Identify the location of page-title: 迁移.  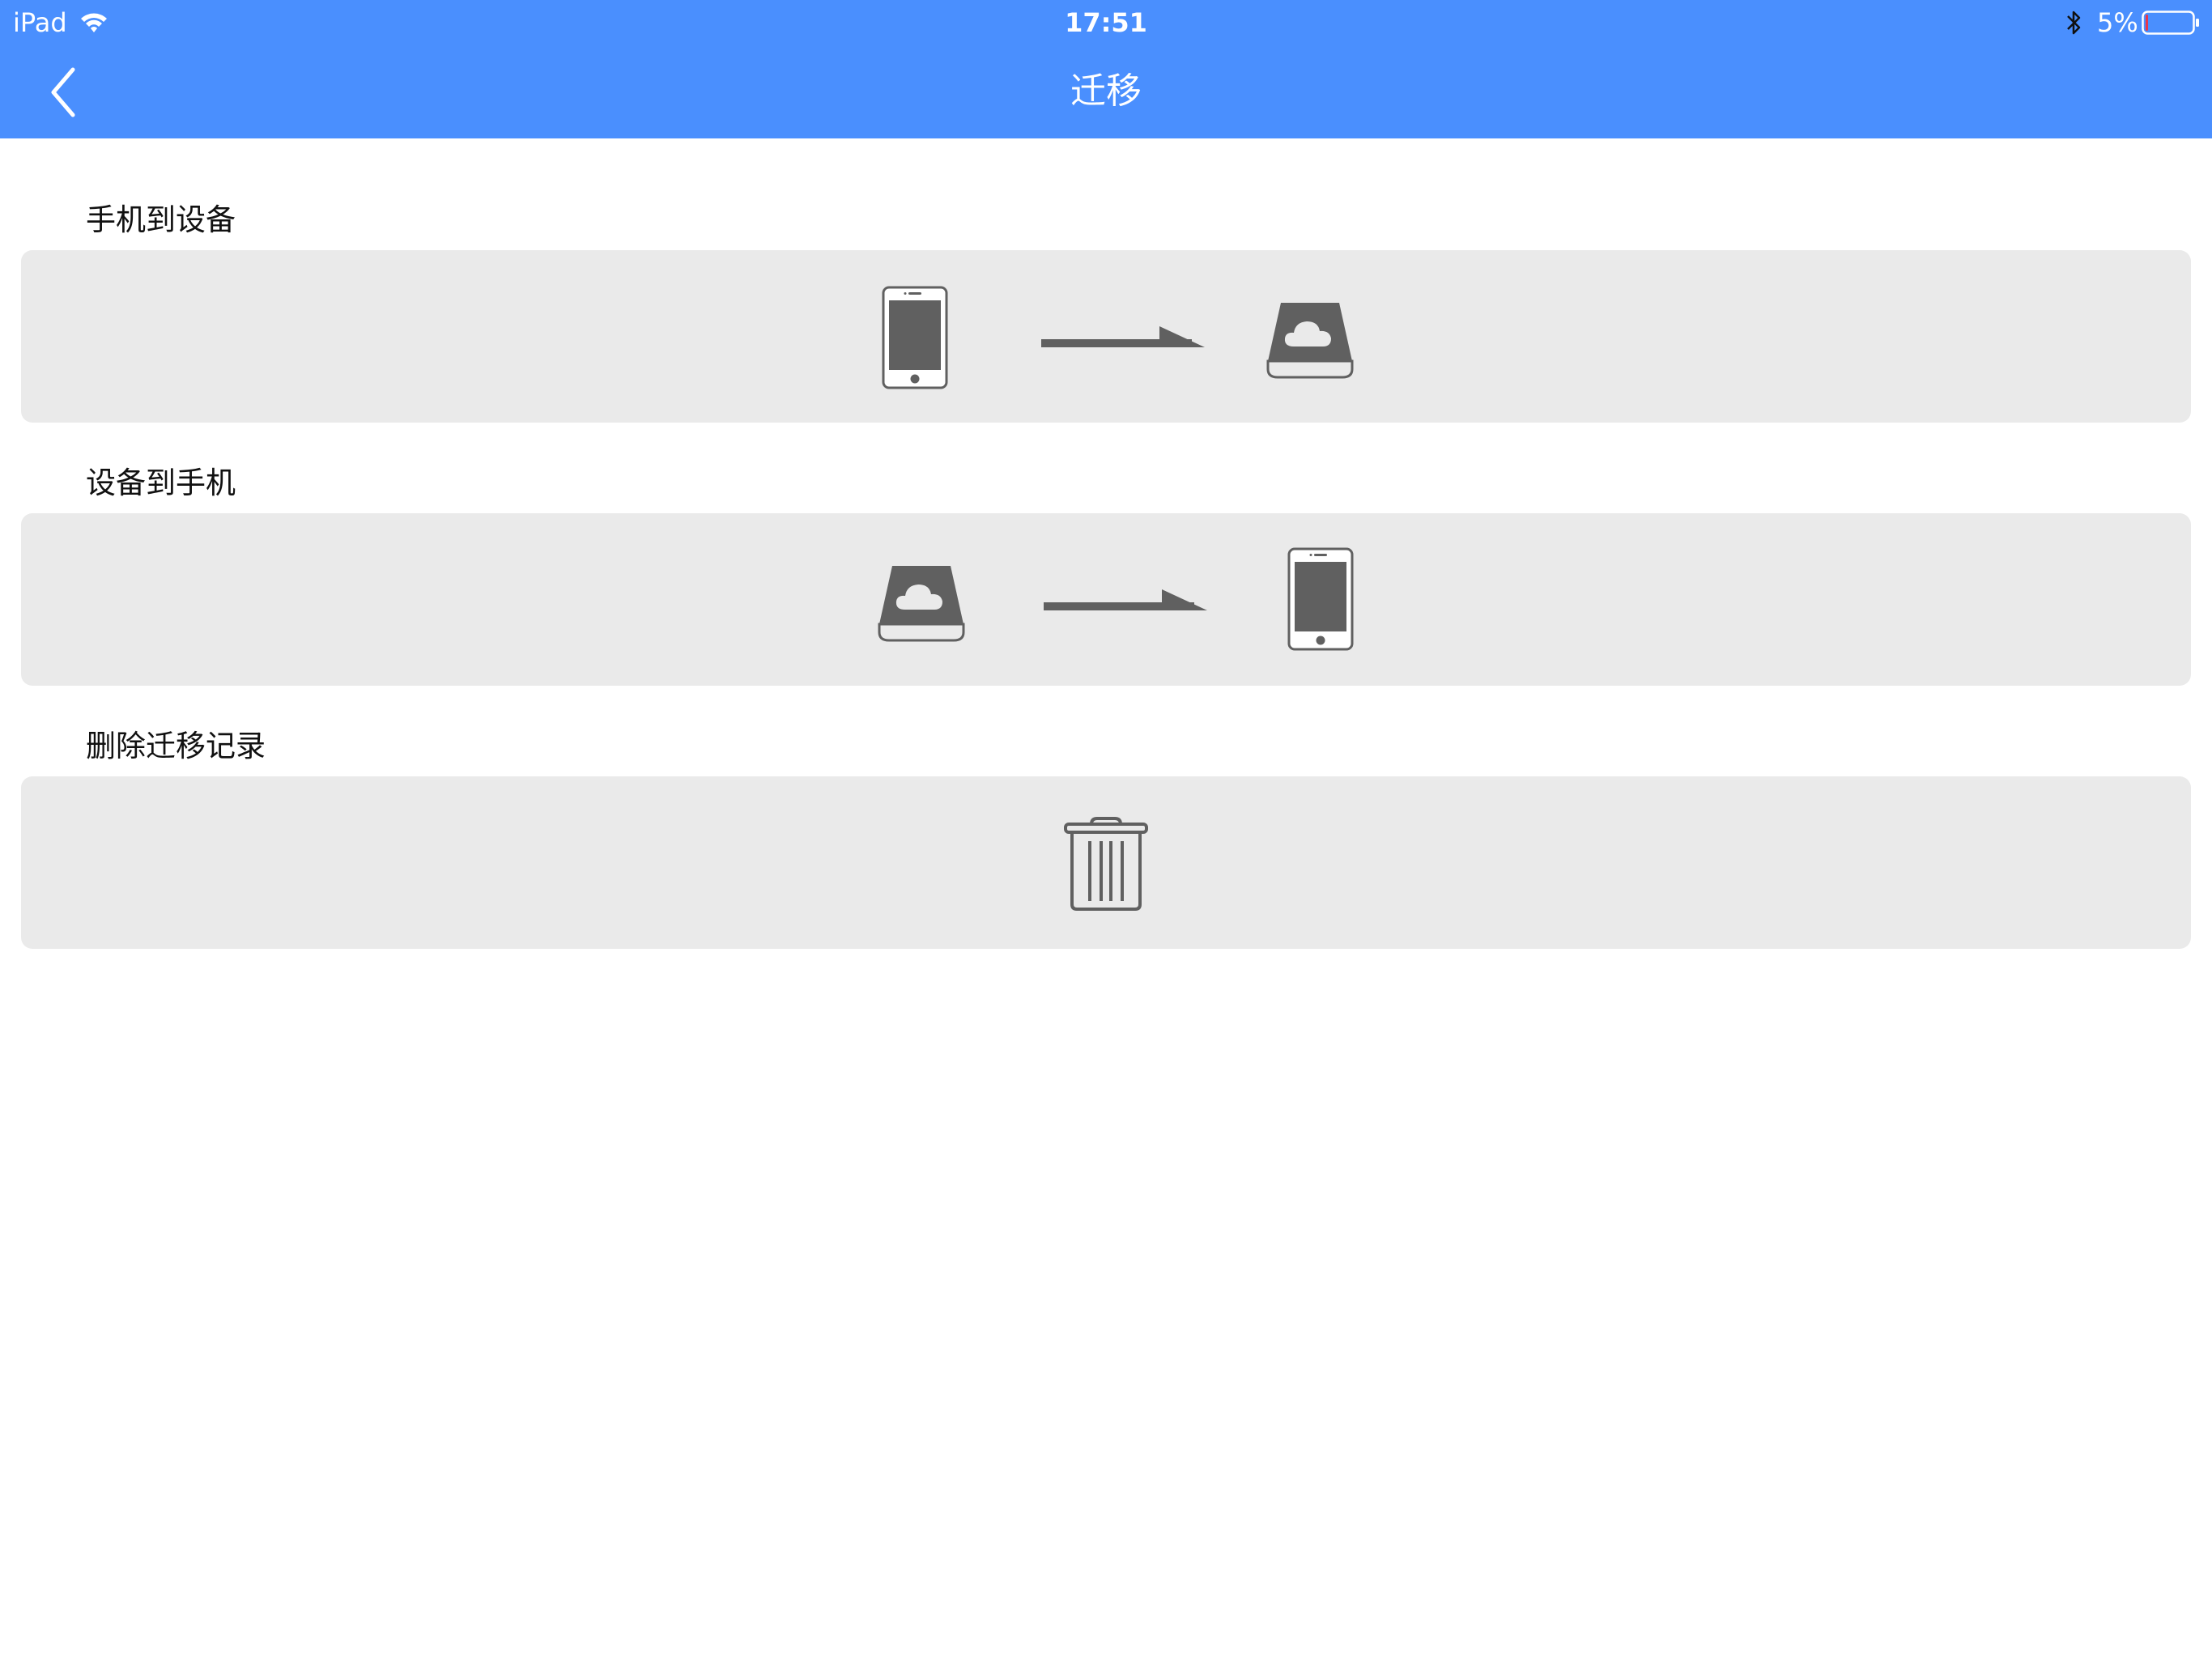
(1106, 91).